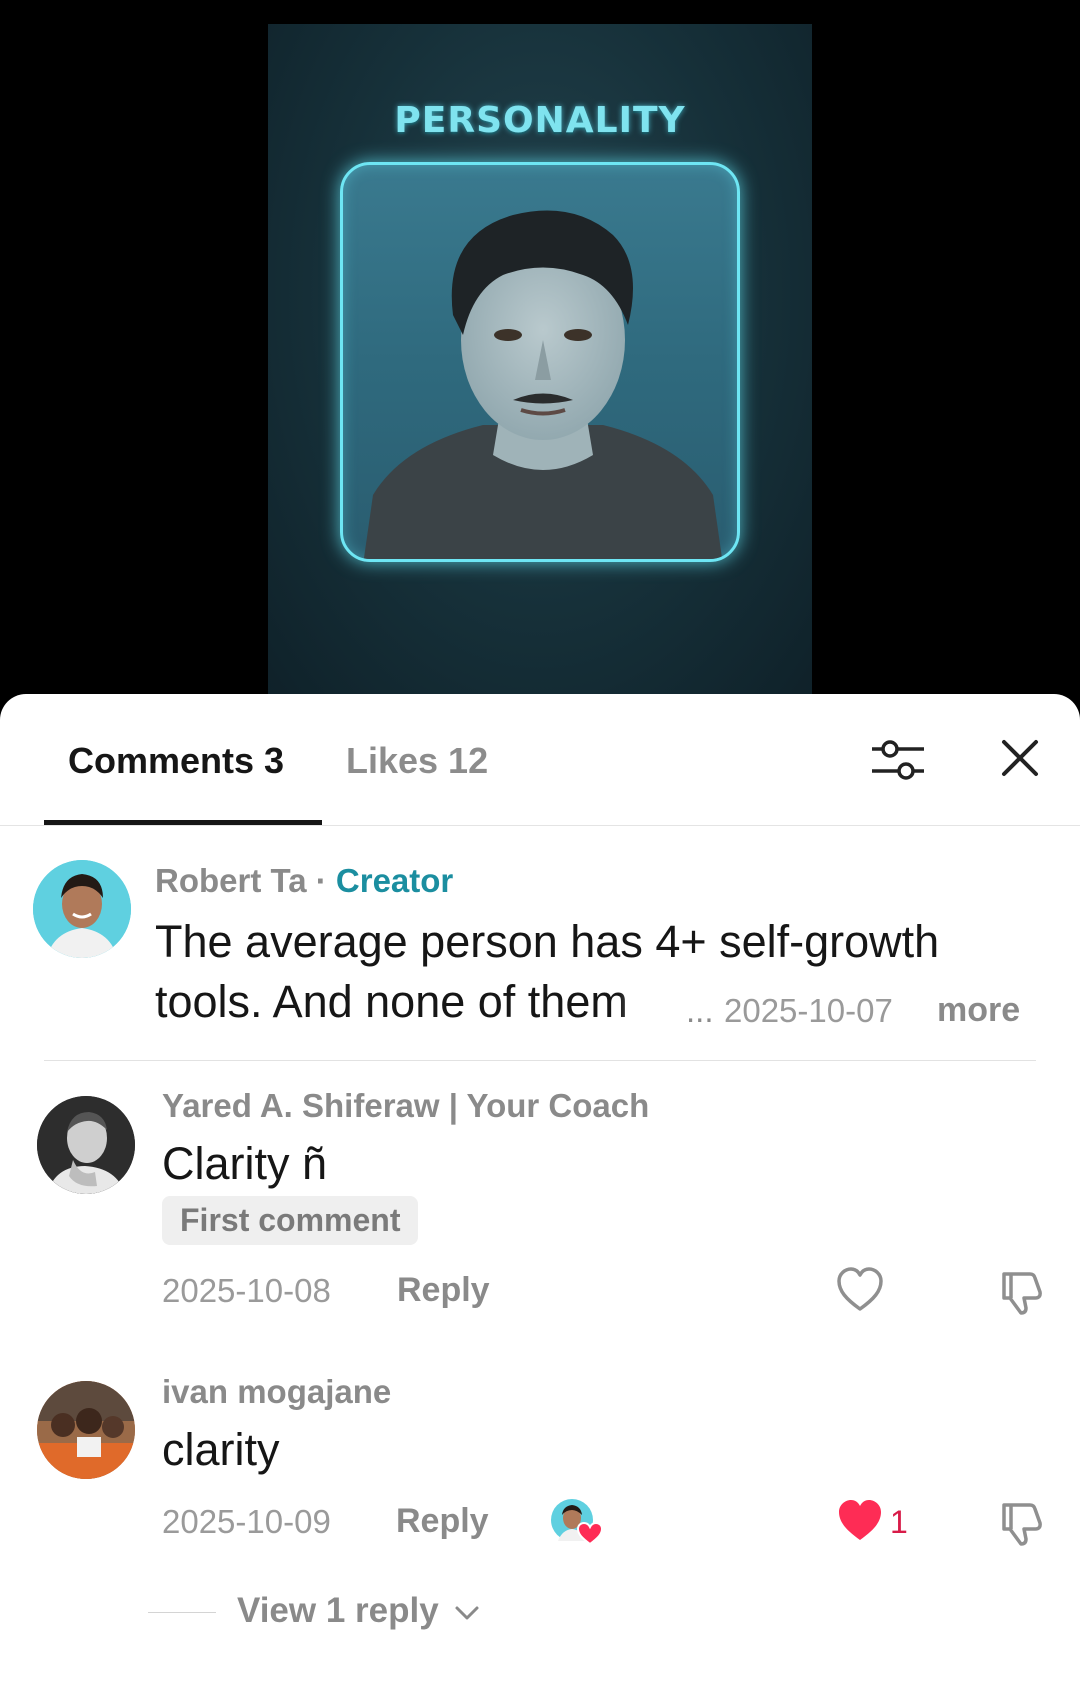 Image resolution: width=1080 pixels, height=1701 pixels. I want to click on portrait-card, so click(540, 362).